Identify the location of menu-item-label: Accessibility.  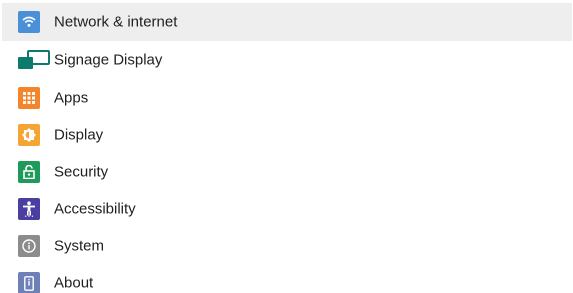
(95, 209).